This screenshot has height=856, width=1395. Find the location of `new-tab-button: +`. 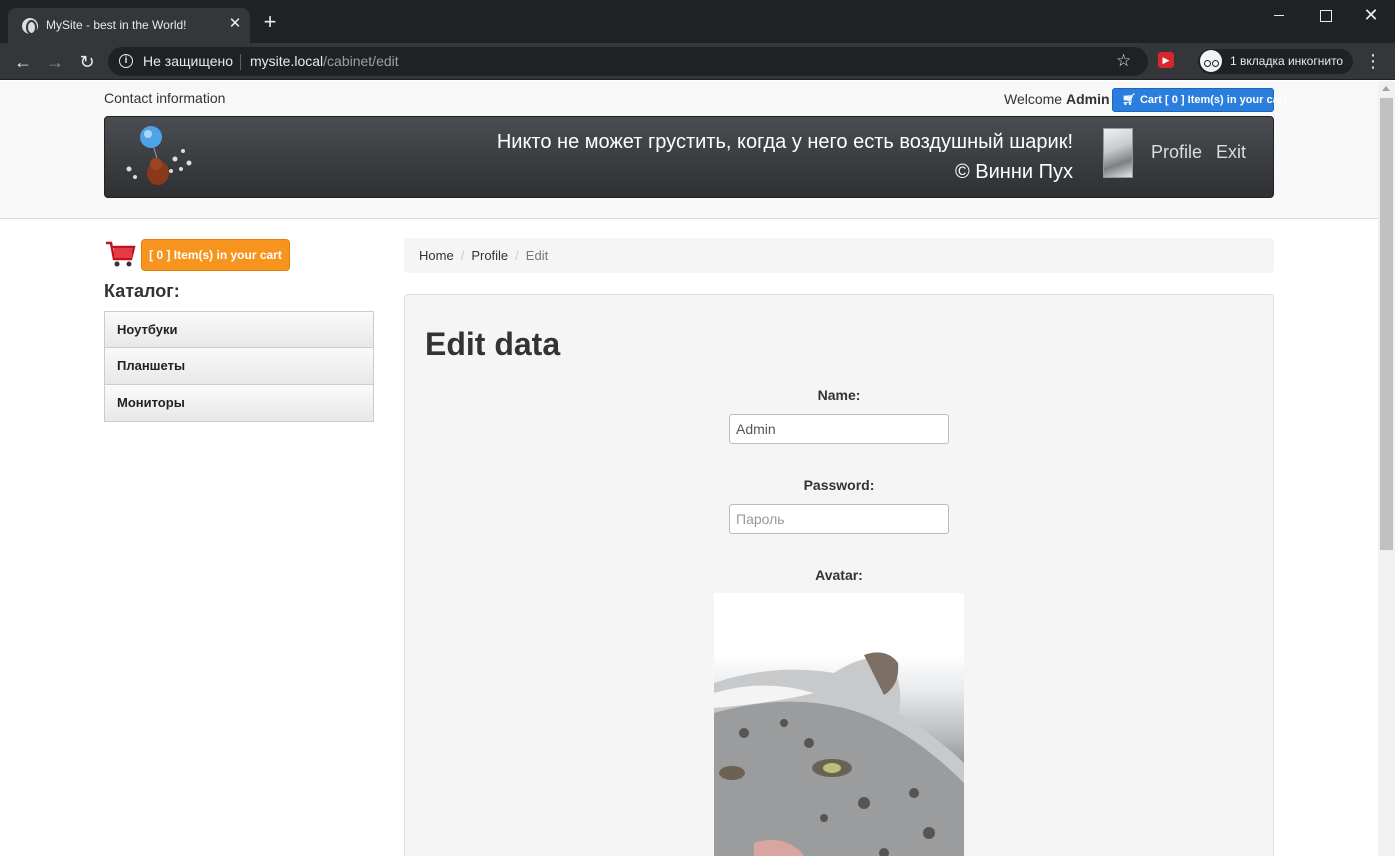

new-tab-button: + is located at coordinates (270, 22).